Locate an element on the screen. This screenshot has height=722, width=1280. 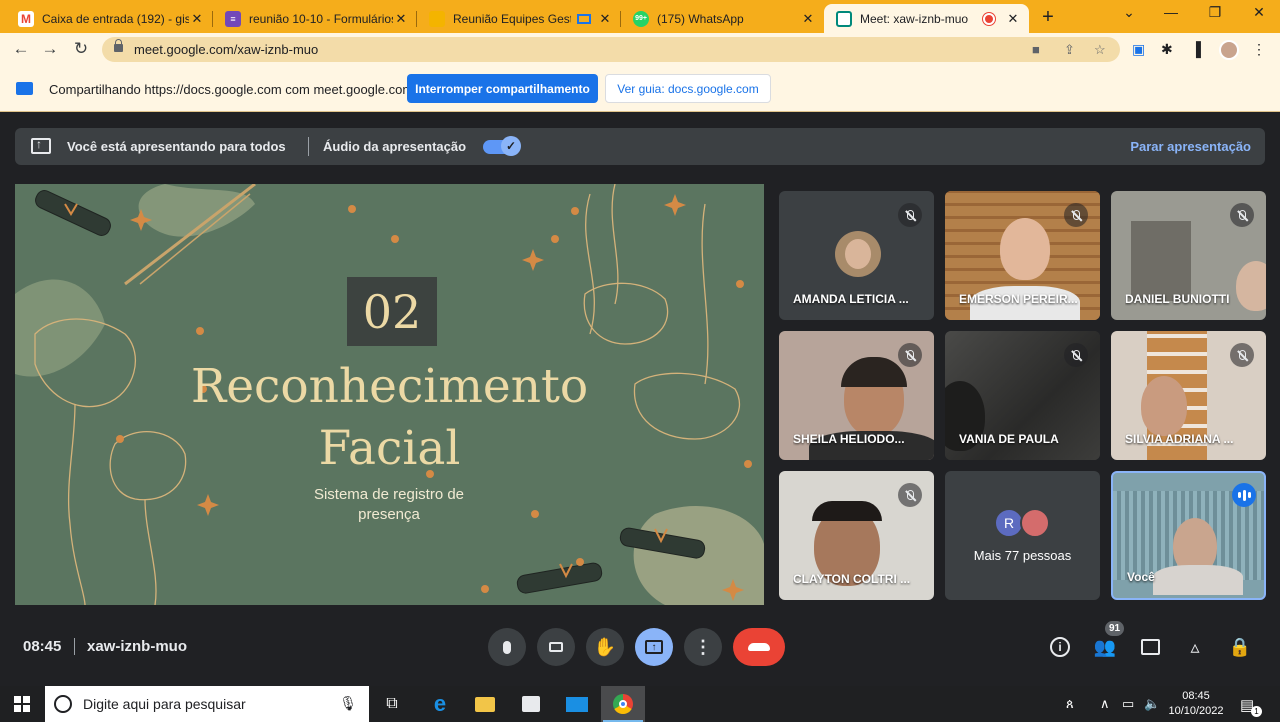
taskbar-date: 10/10/2022 is located at coordinates (1196, 711).